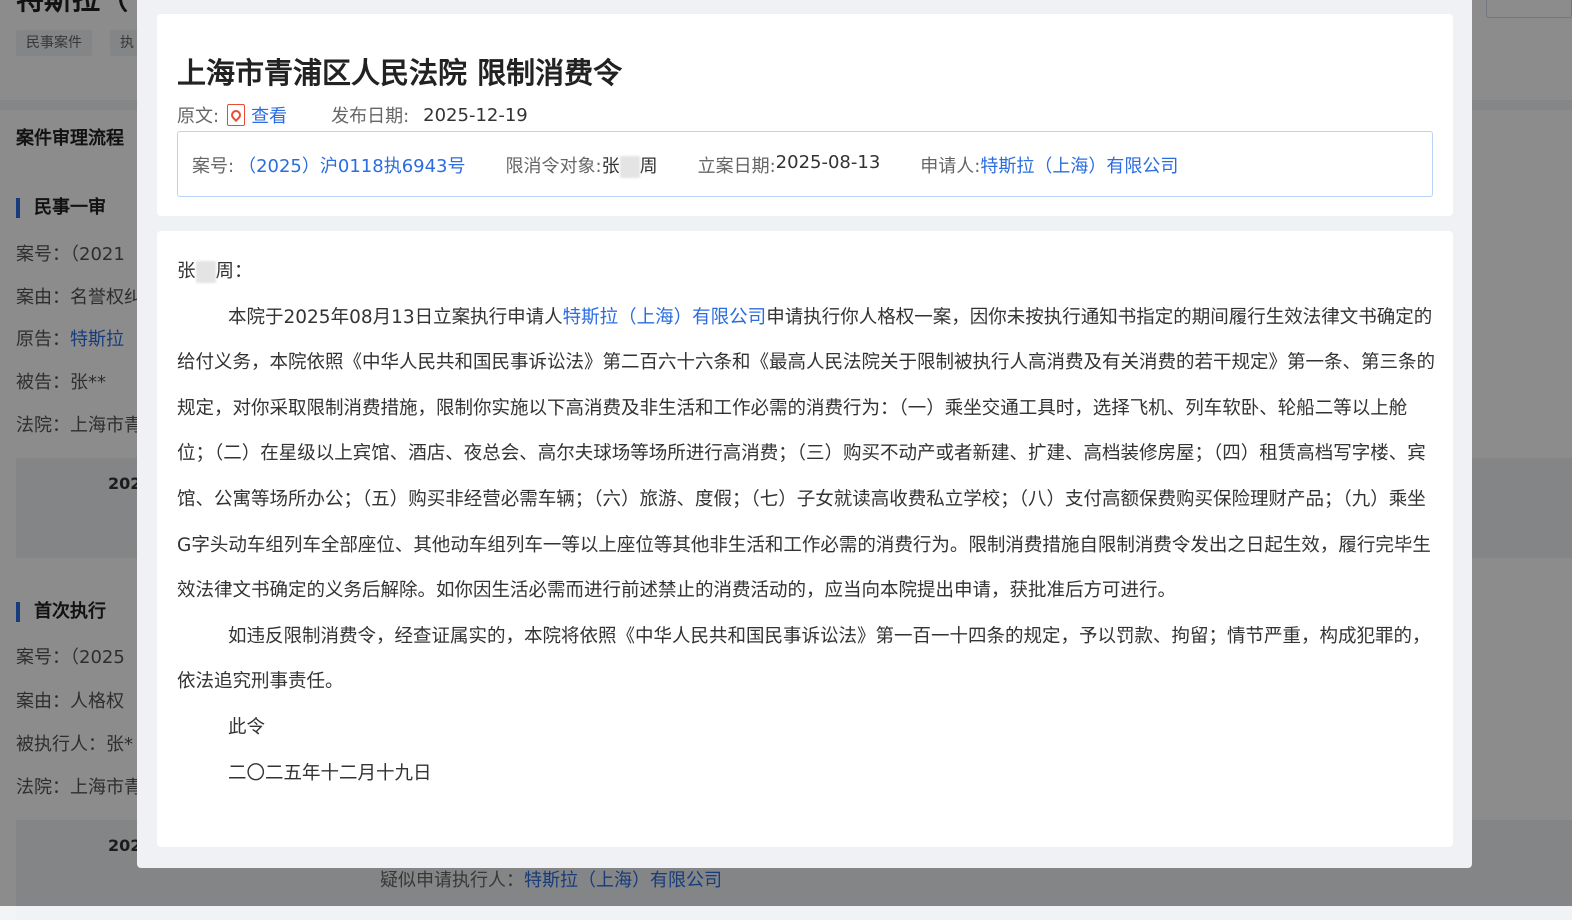 This screenshot has width=1572, height=920. What do you see at coordinates (475, 115) in the screenshot?
I see `publish-date: 2025-12-19` at bounding box center [475, 115].